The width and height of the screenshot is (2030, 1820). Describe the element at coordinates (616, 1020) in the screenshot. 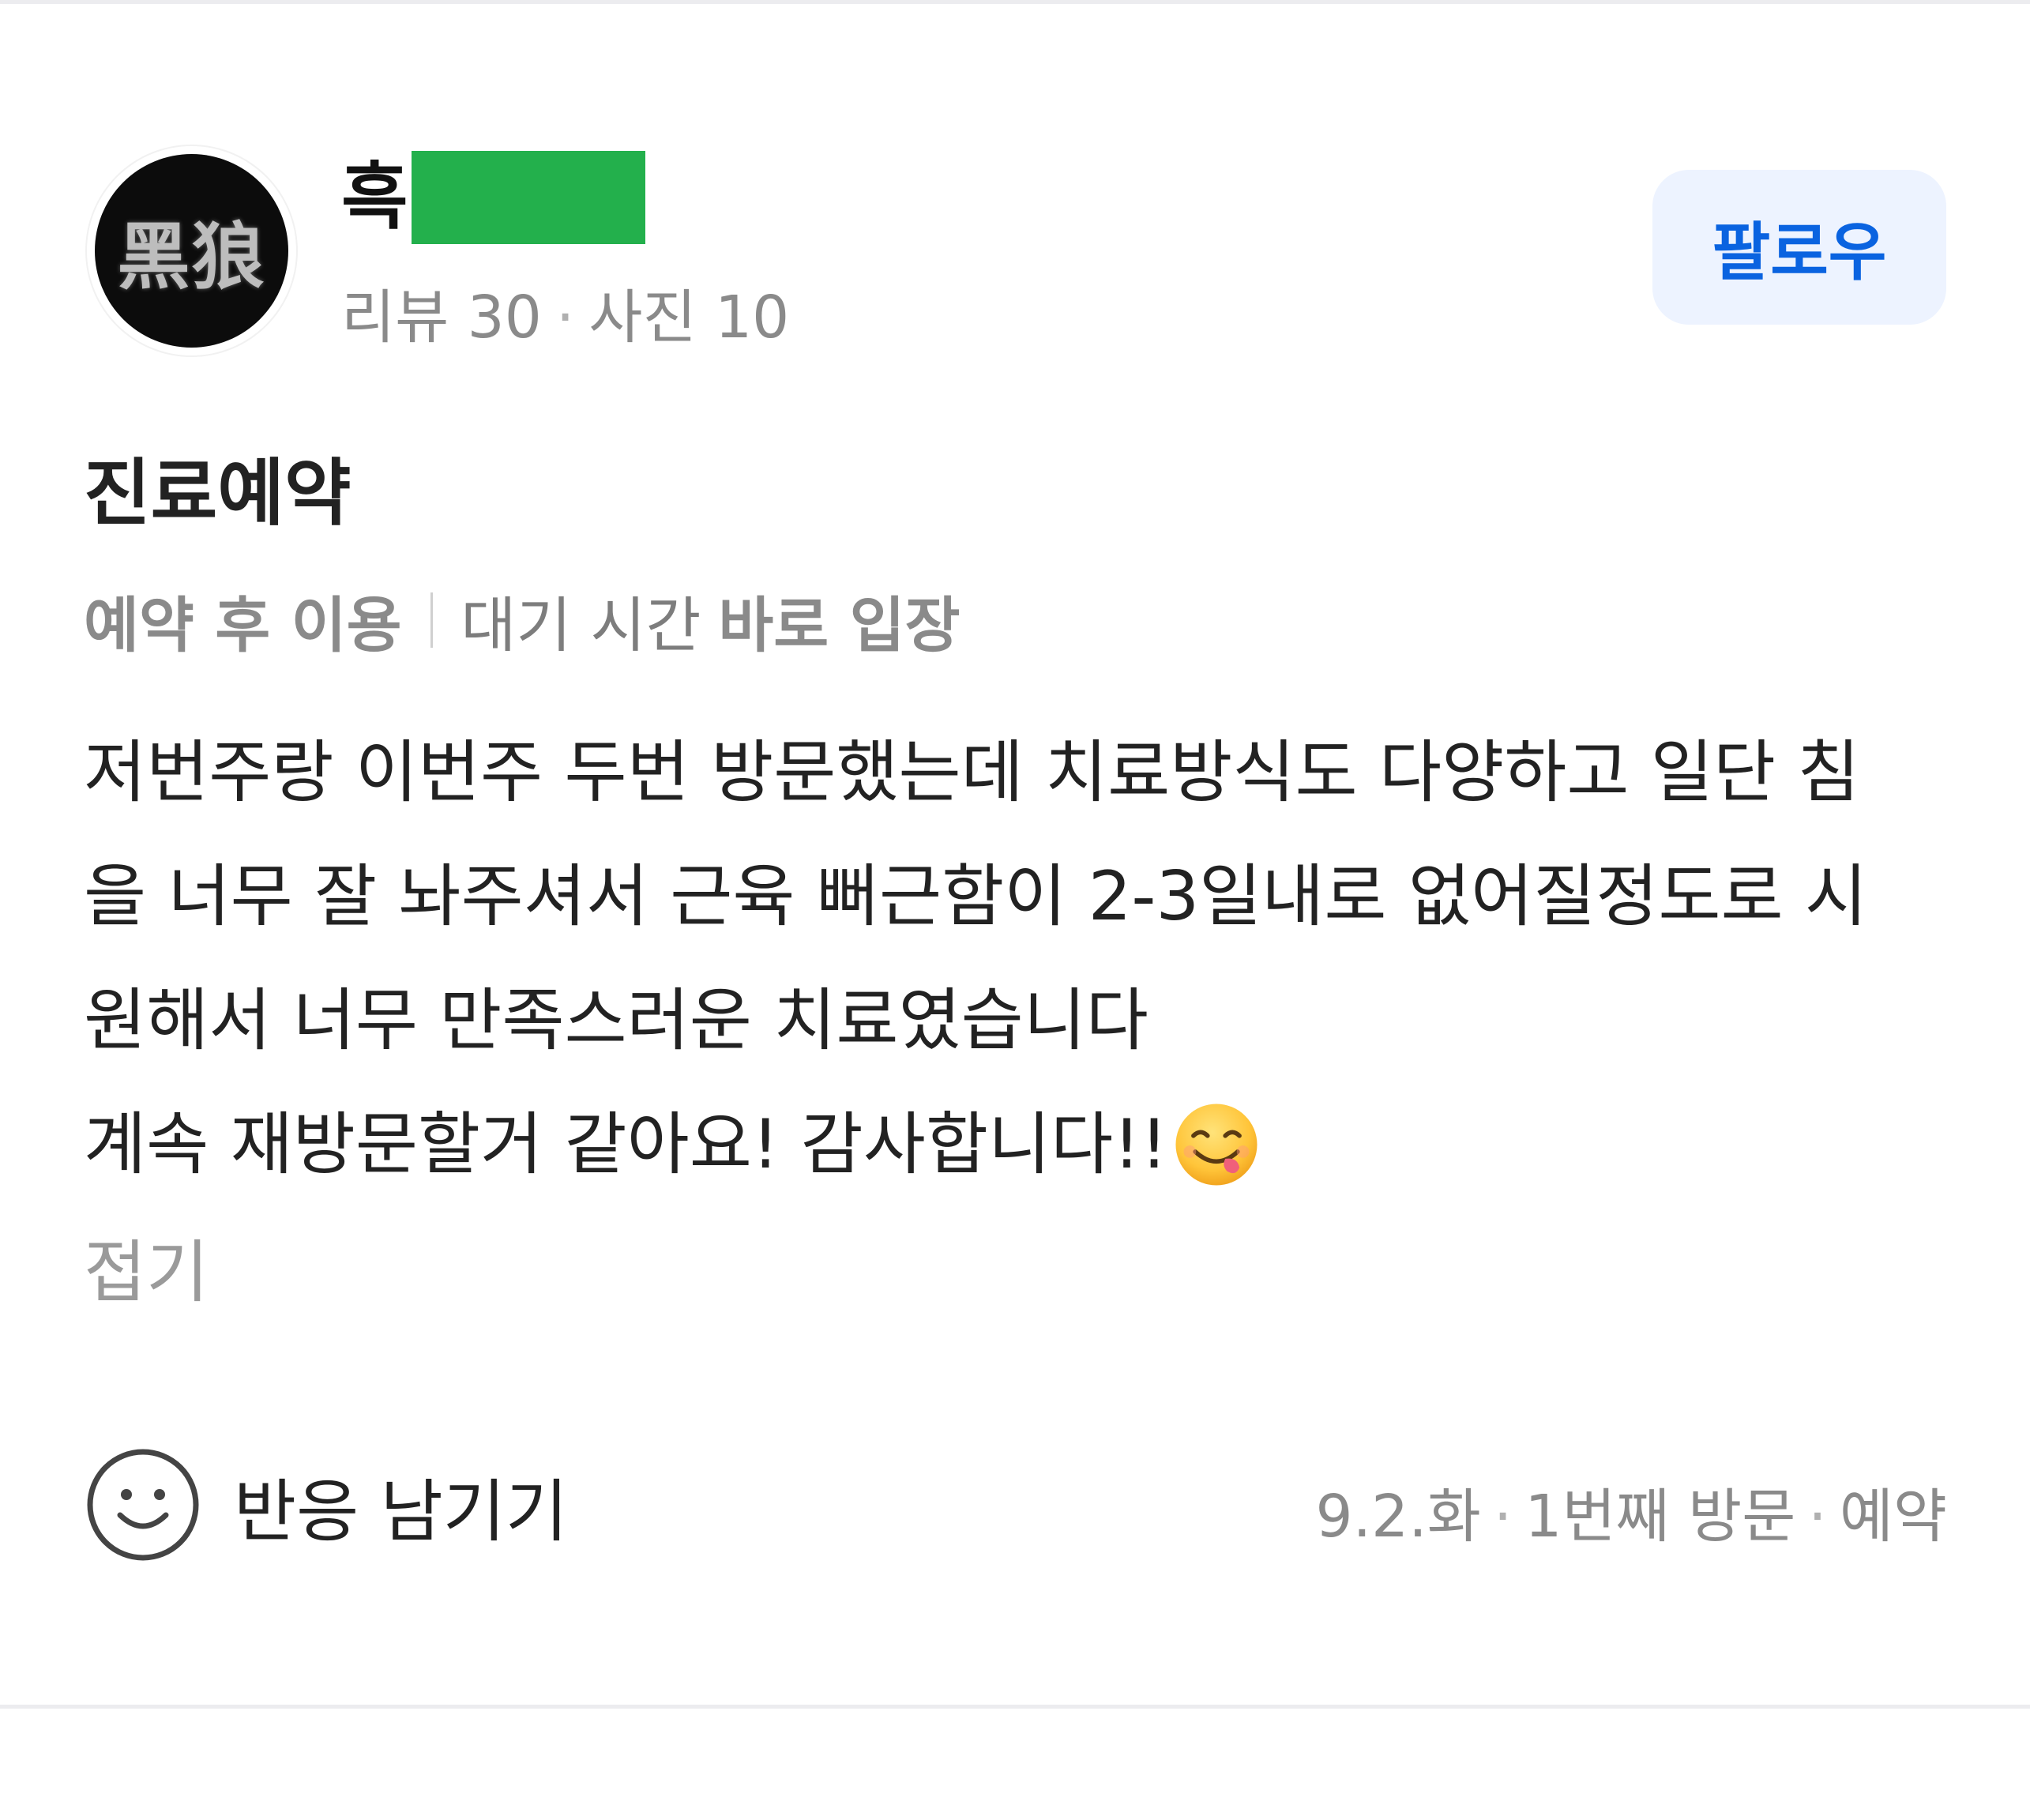

I see `review-line: 원해서 너무 만족스러운 치료였습니다` at that location.